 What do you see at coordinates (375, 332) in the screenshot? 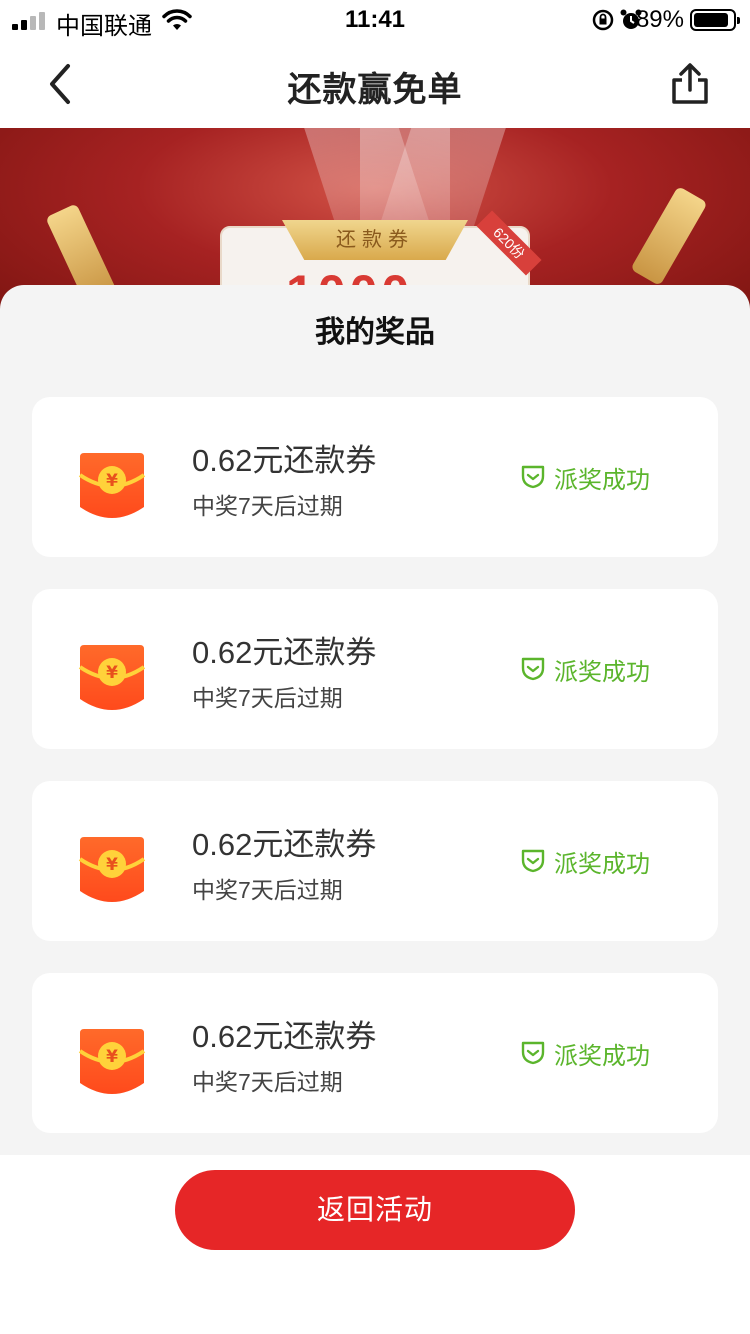
I see `sheet-title: 我的奖品` at bounding box center [375, 332].